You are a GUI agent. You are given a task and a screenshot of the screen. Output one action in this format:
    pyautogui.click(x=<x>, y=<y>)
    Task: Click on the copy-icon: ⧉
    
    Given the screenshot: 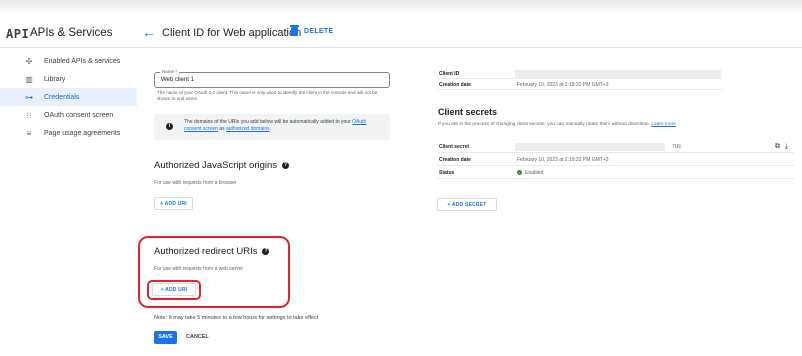 What is the action you would take?
    pyautogui.click(x=777, y=147)
    